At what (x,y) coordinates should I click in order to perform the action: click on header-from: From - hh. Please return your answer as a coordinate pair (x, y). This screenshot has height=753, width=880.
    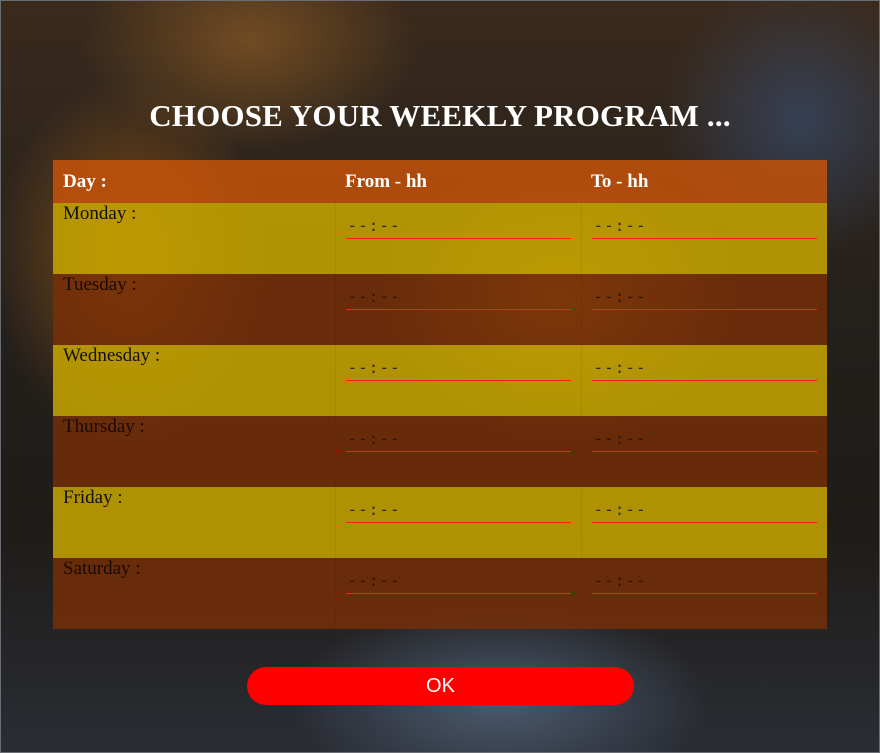
    Looking at the image, I should click on (458, 181).